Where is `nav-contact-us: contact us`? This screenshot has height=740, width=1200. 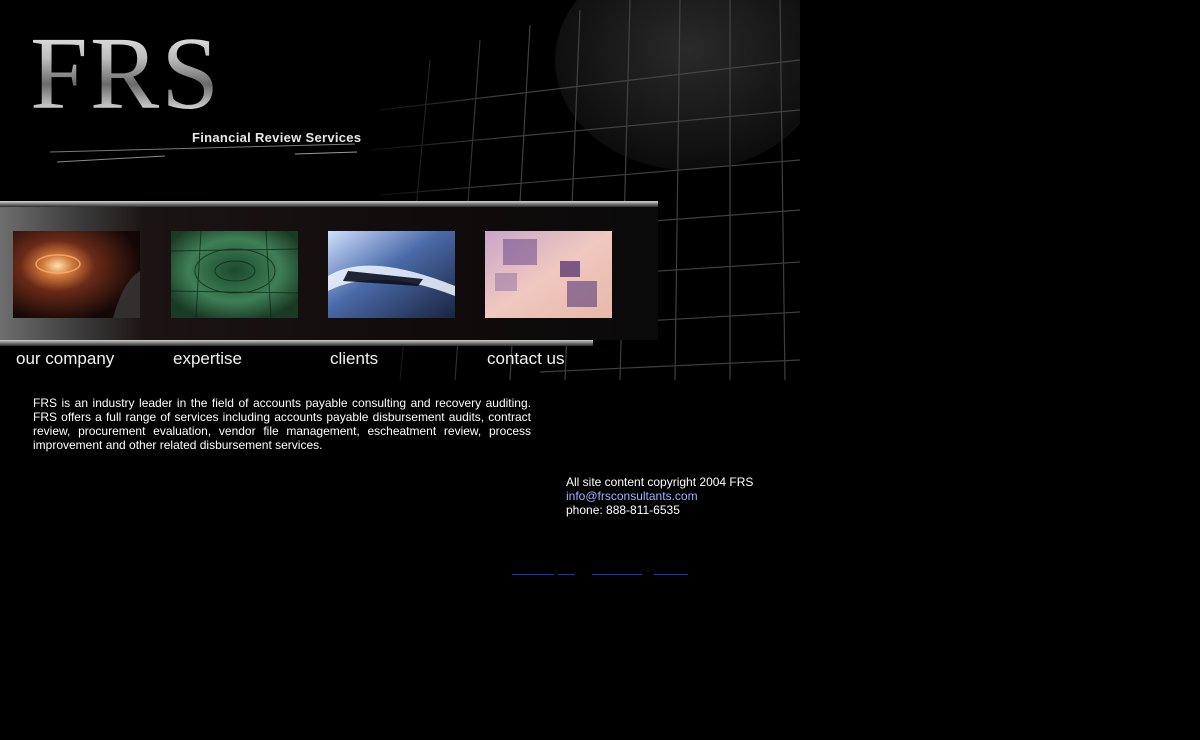
nav-contact-us: contact us is located at coordinates (526, 359).